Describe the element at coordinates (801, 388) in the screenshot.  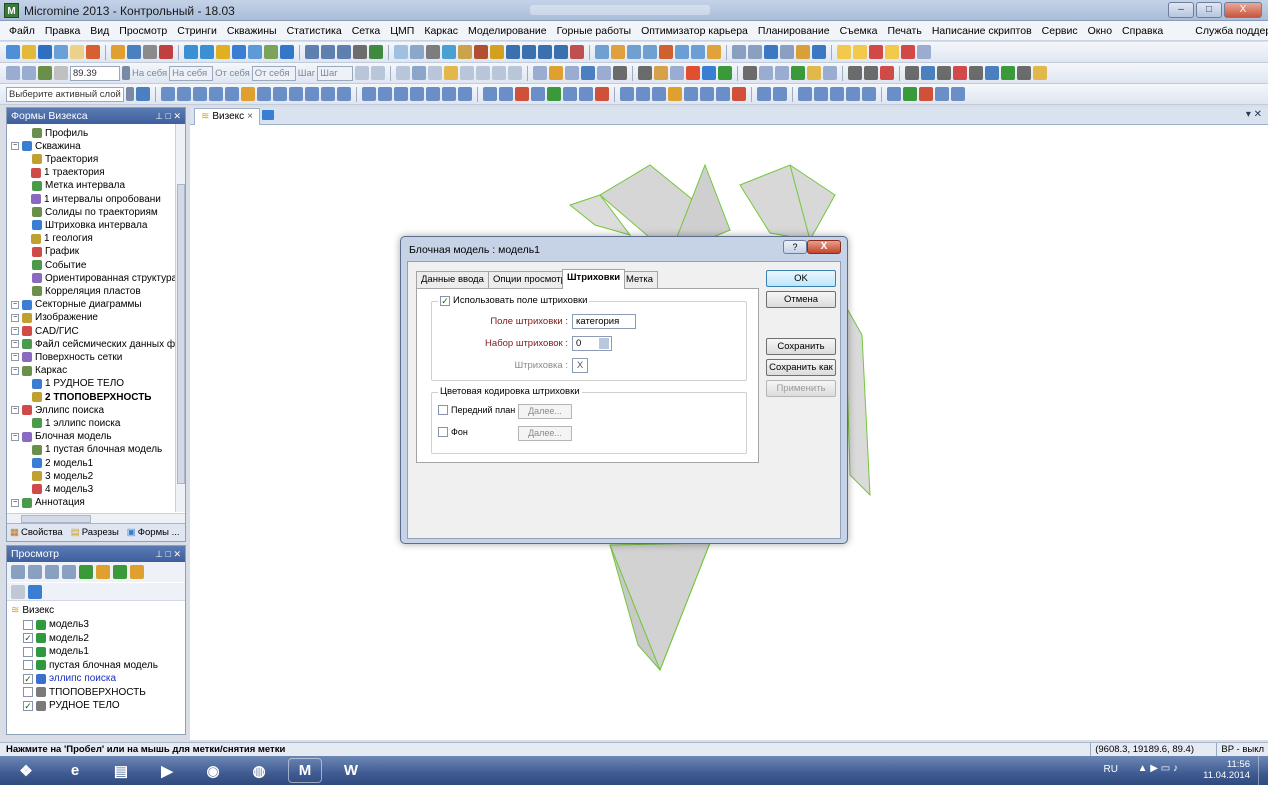
I see `apply-button: Применить` at that location.